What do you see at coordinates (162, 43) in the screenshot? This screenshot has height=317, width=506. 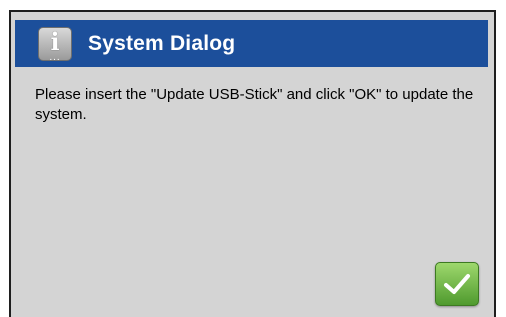 I see `dialog-title: System Dialog` at bounding box center [162, 43].